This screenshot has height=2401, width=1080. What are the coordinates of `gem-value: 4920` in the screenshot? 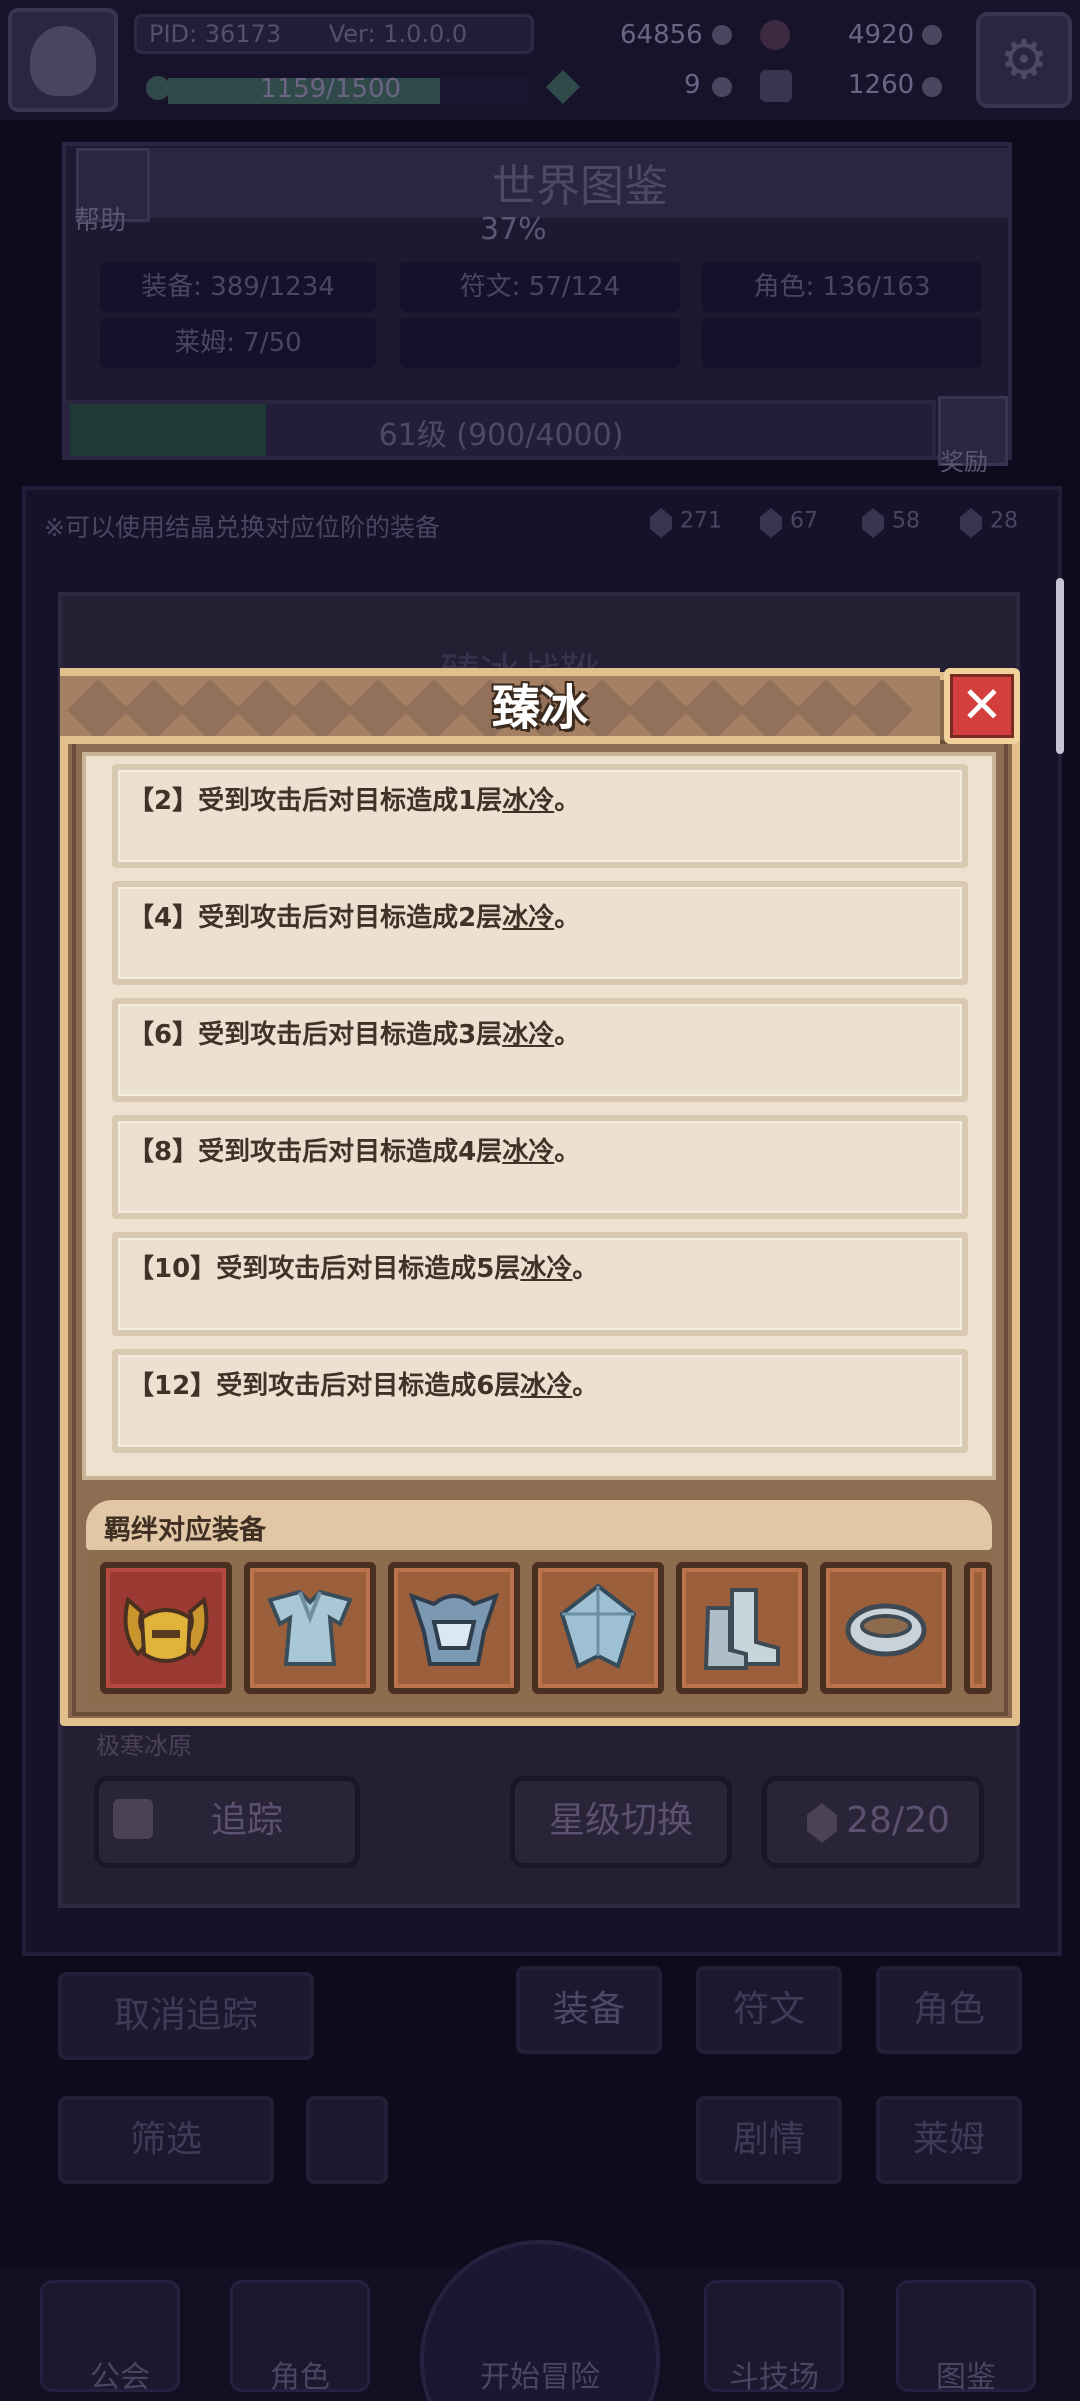 It's located at (881, 35).